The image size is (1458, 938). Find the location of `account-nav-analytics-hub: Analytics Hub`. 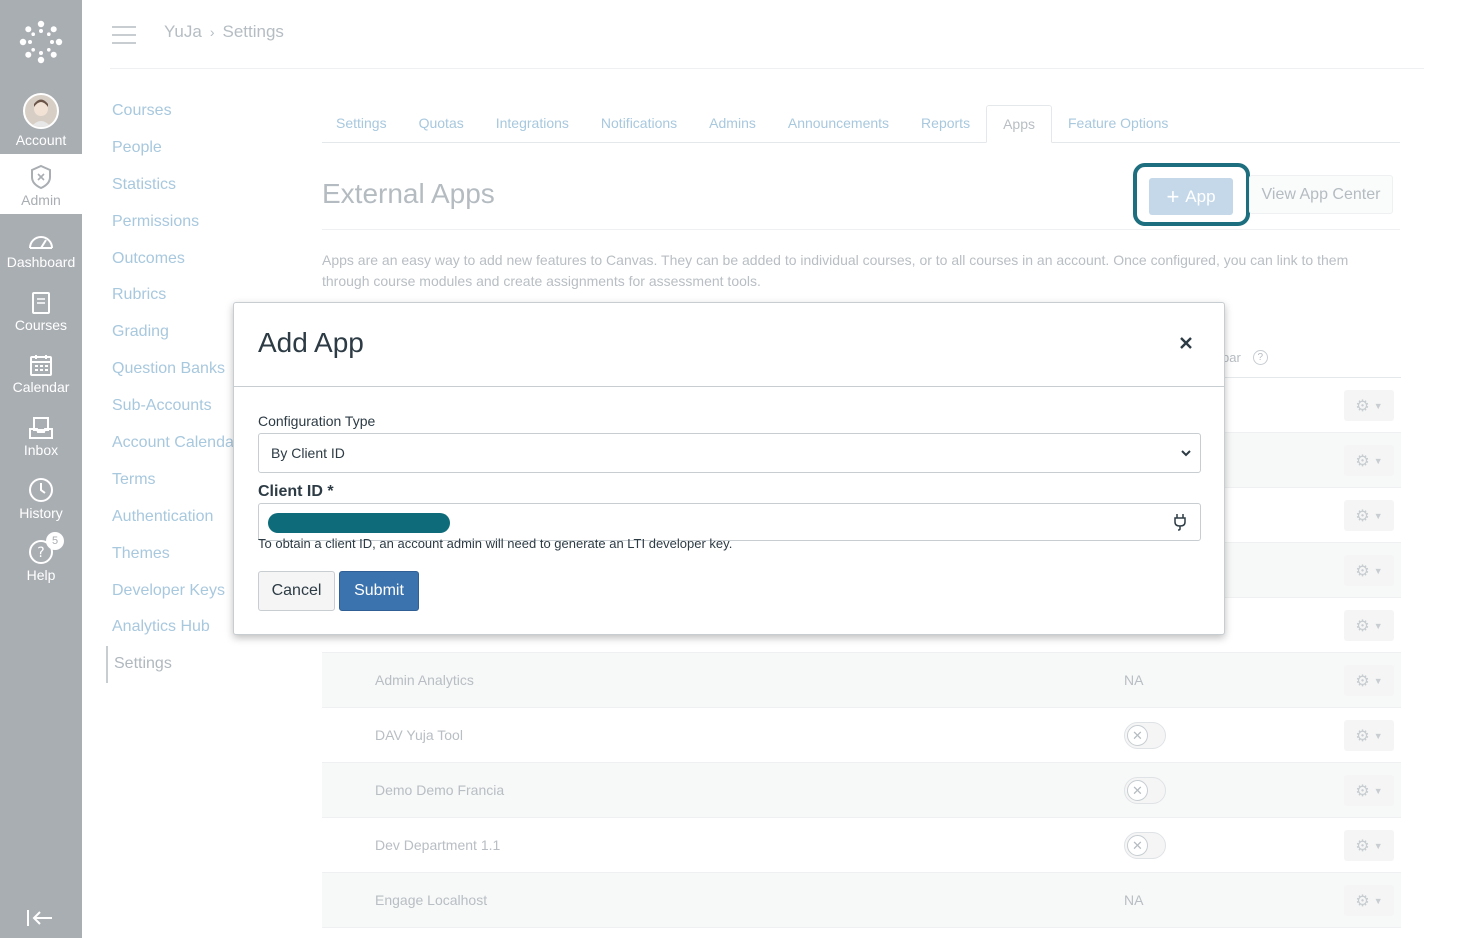

account-nav-analytics-hub: Analytics Hub is located at coordinates (176, 627).